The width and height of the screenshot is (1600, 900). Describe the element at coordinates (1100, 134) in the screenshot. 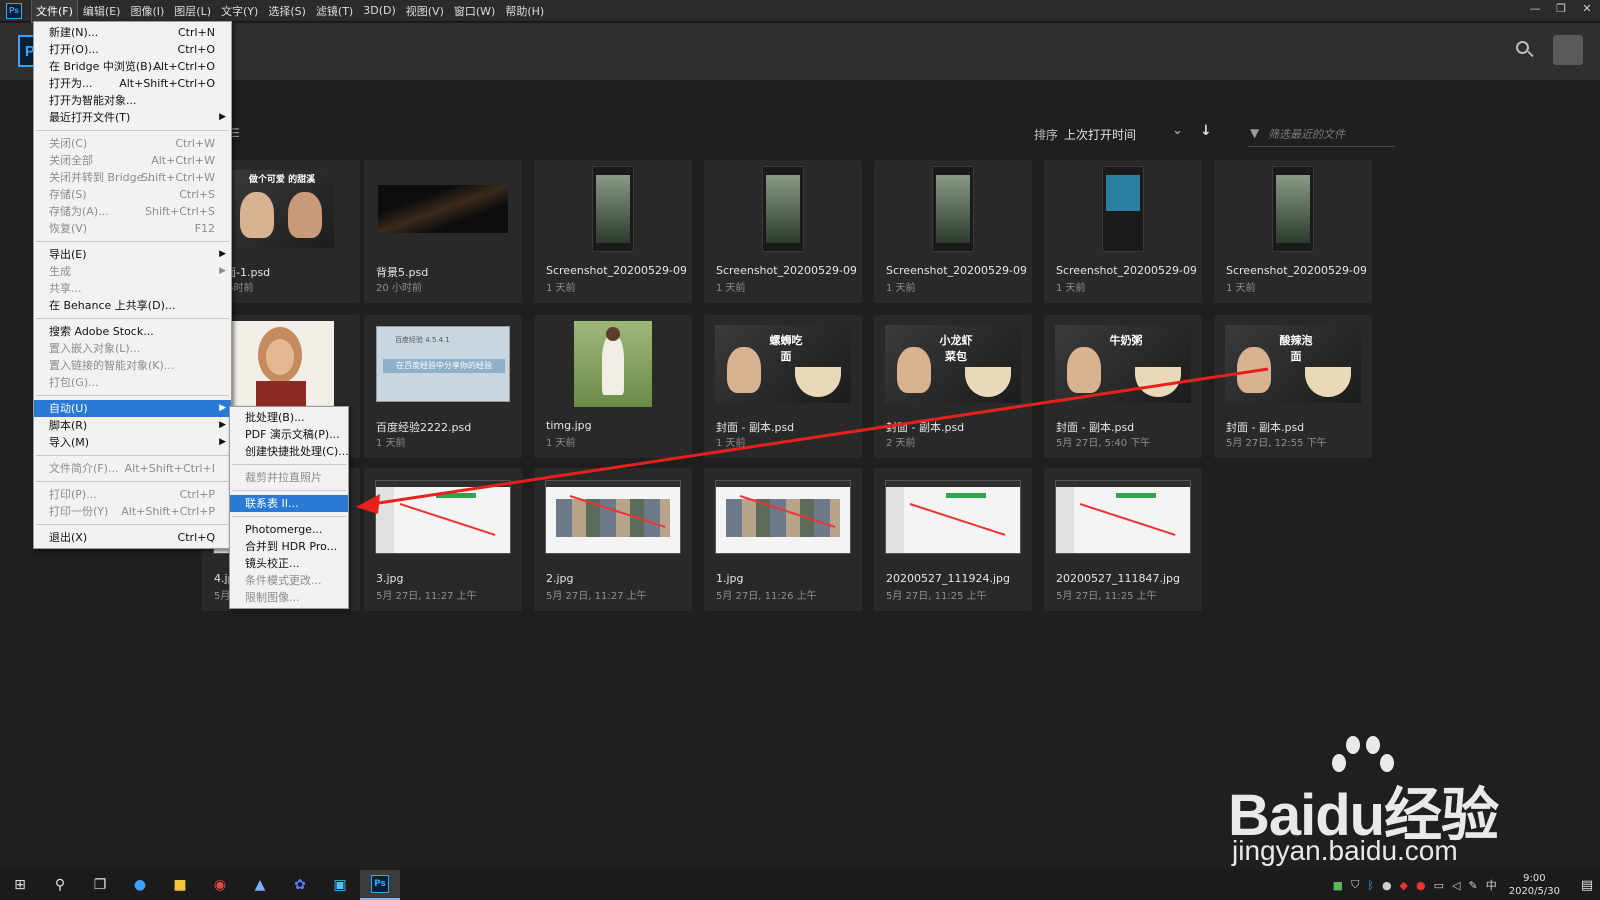

I see `sort-dropdown: 上次打开时间` at that location.